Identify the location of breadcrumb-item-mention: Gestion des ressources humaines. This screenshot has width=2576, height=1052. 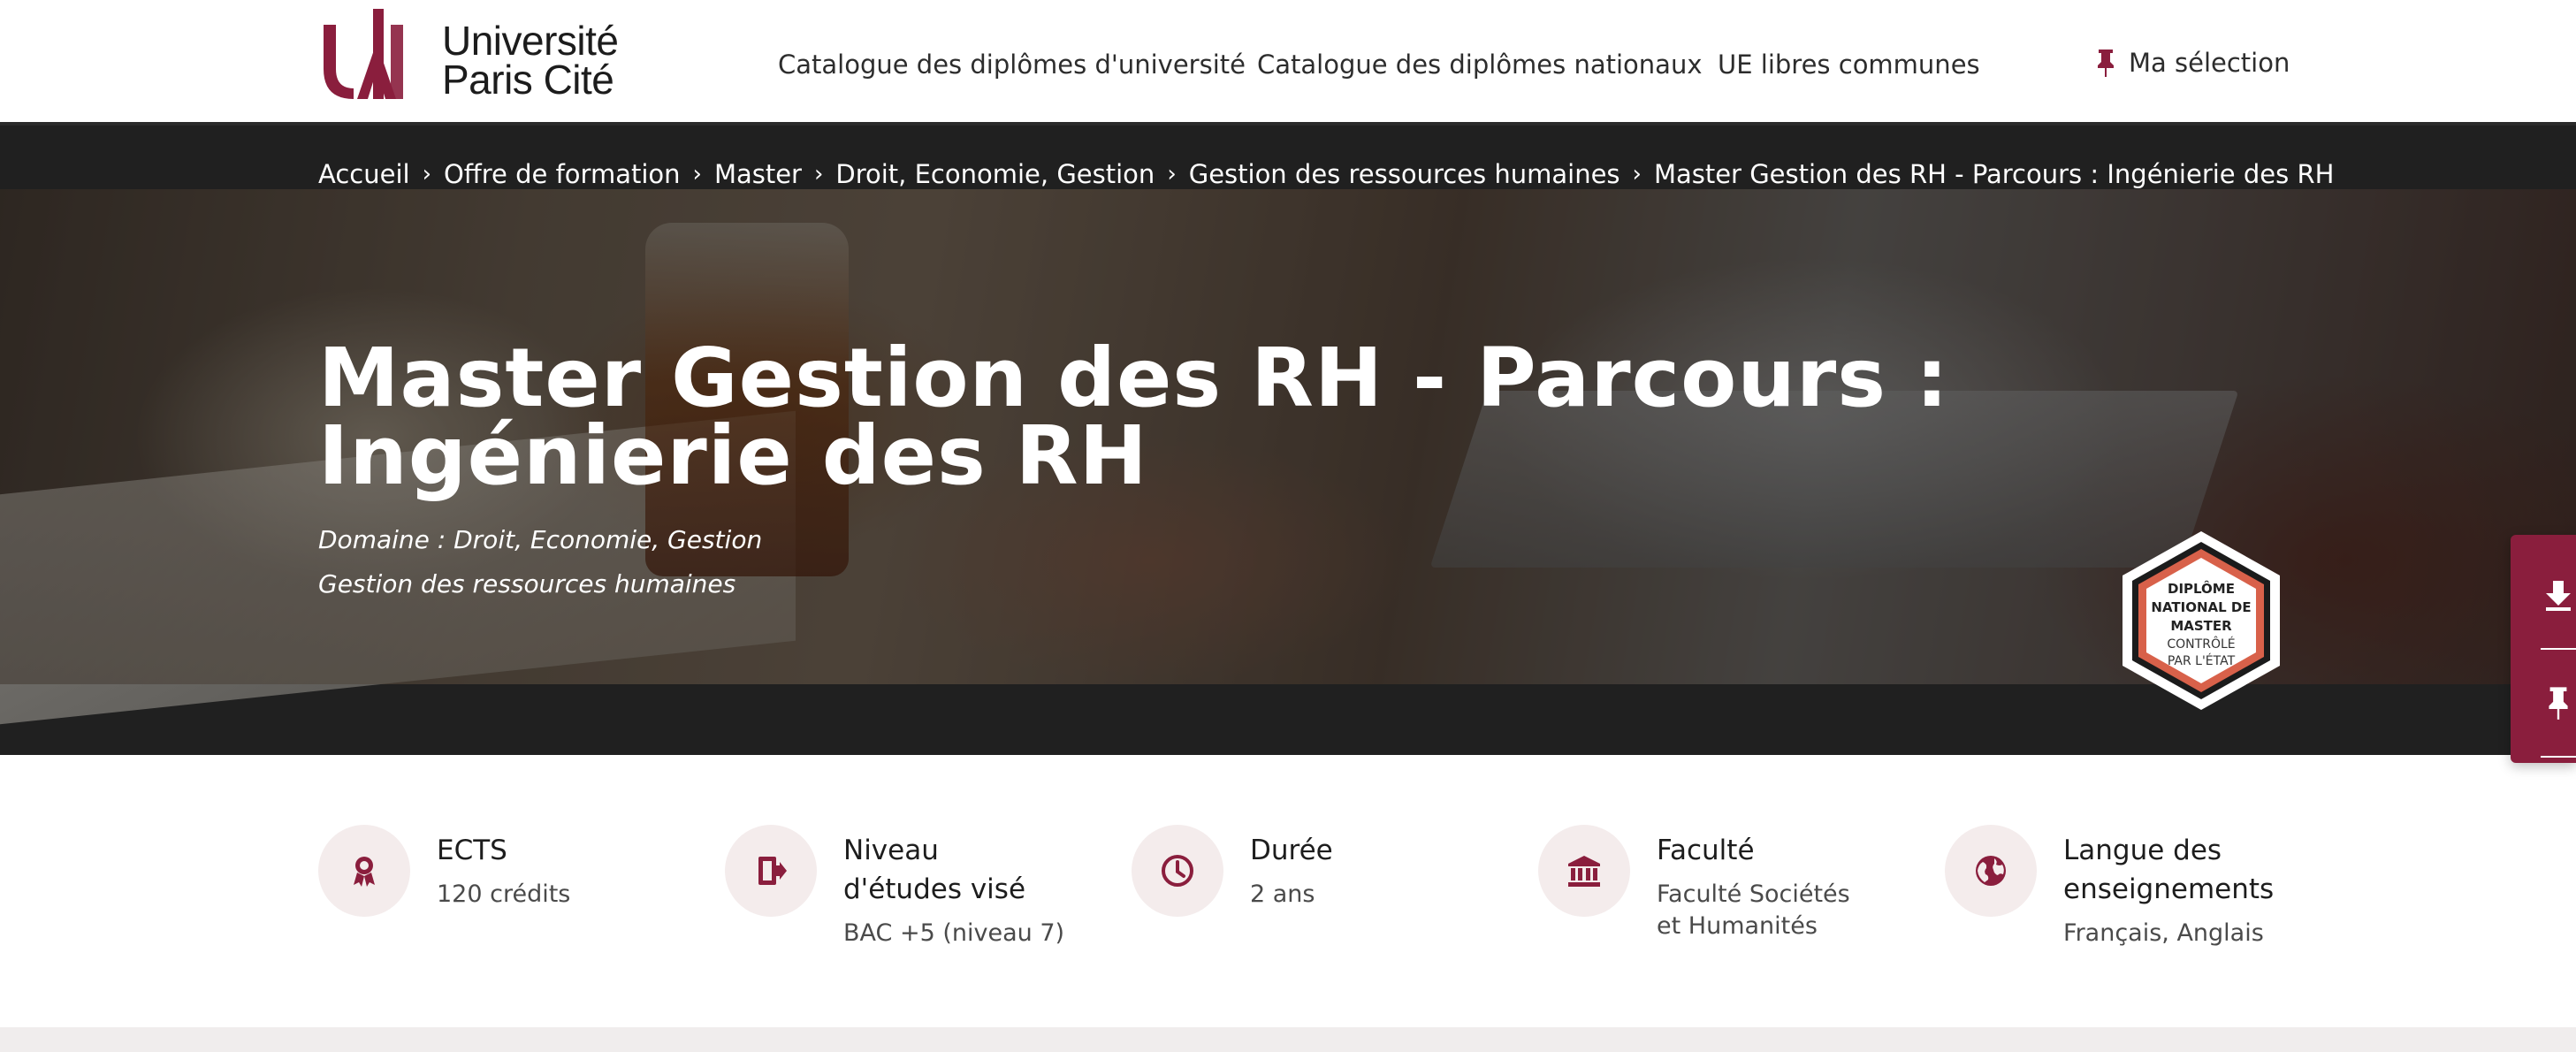
(1404, 174).